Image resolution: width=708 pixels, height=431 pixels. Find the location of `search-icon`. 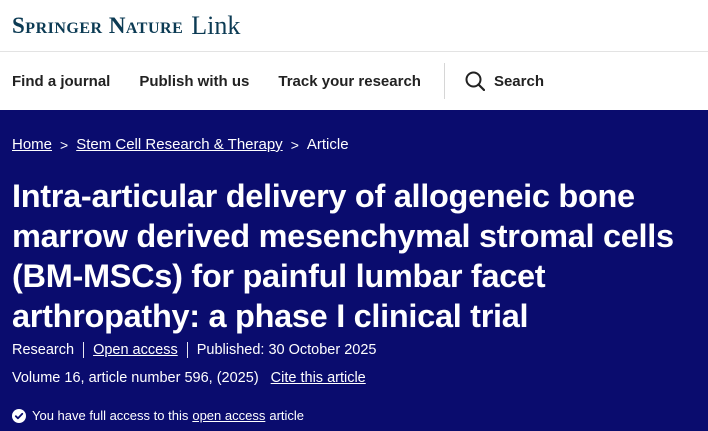

search-icon is located at coordinates (475, 81).